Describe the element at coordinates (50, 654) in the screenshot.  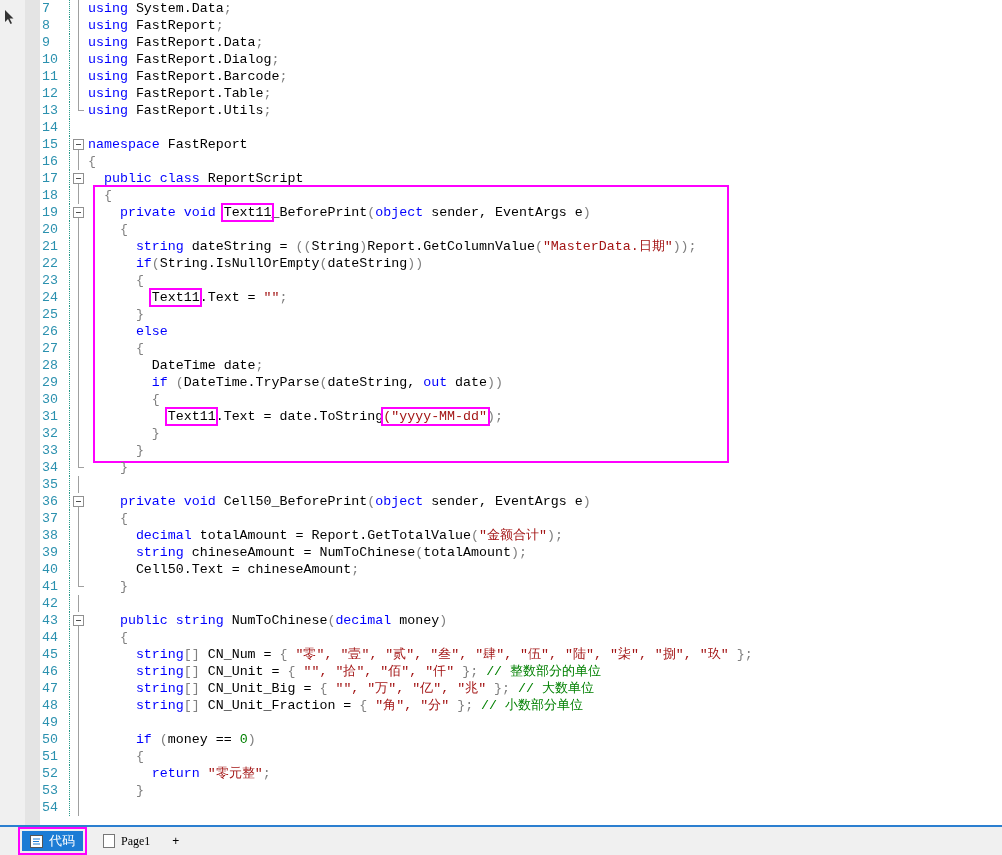
I see `line-number: 45` at that location.